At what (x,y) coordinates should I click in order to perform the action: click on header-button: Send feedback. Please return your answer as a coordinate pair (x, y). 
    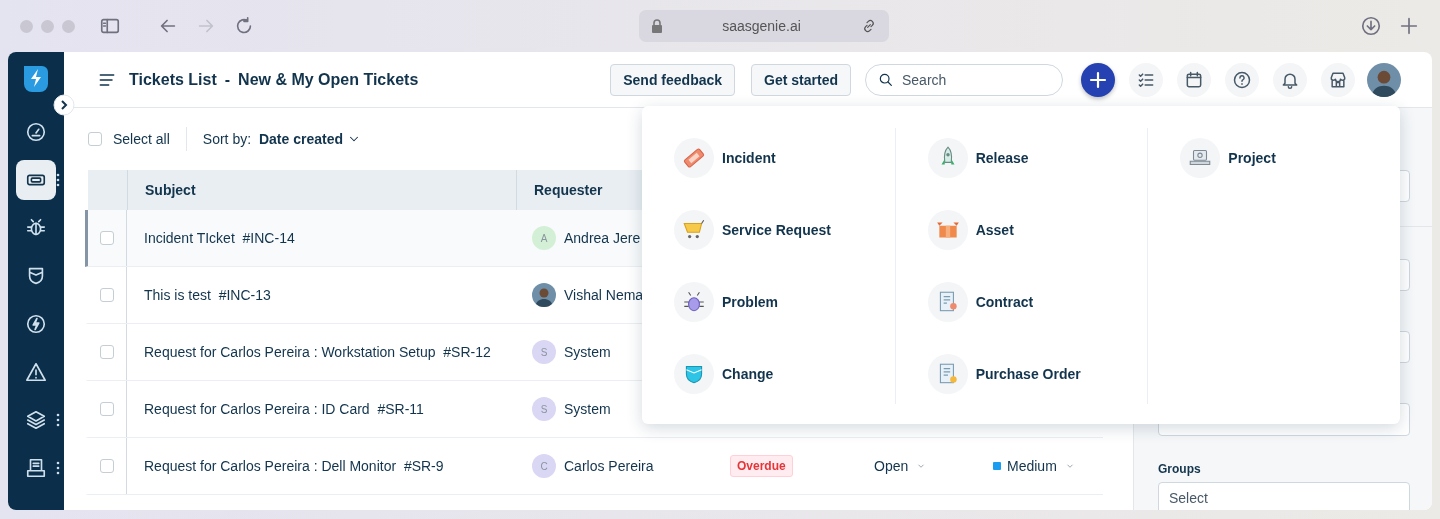
    Looking at the image, I should click on (673, 79).